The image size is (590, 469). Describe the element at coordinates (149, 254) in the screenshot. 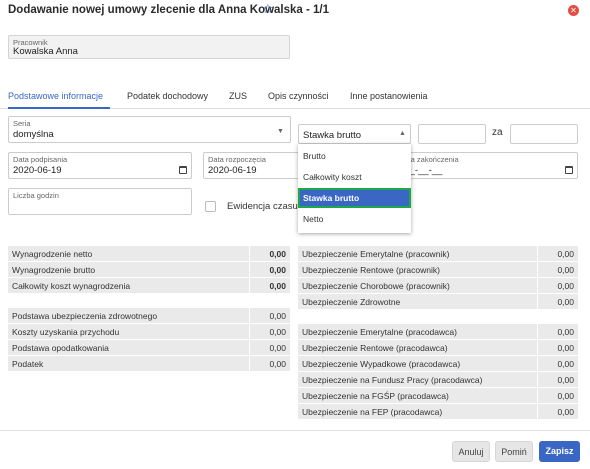

I see `table-row: Wynagrodzenie netto 0,00` at that location.